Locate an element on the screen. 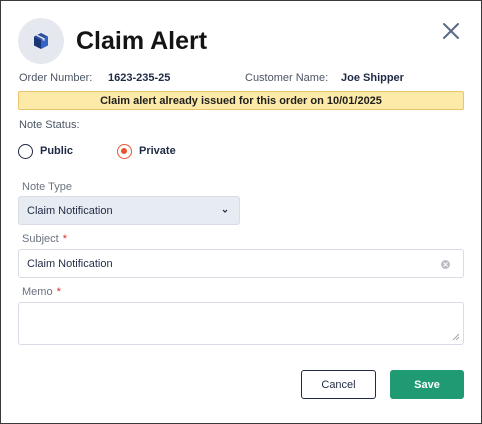  memo-required-mark: * is located at coordinates (58, 292).